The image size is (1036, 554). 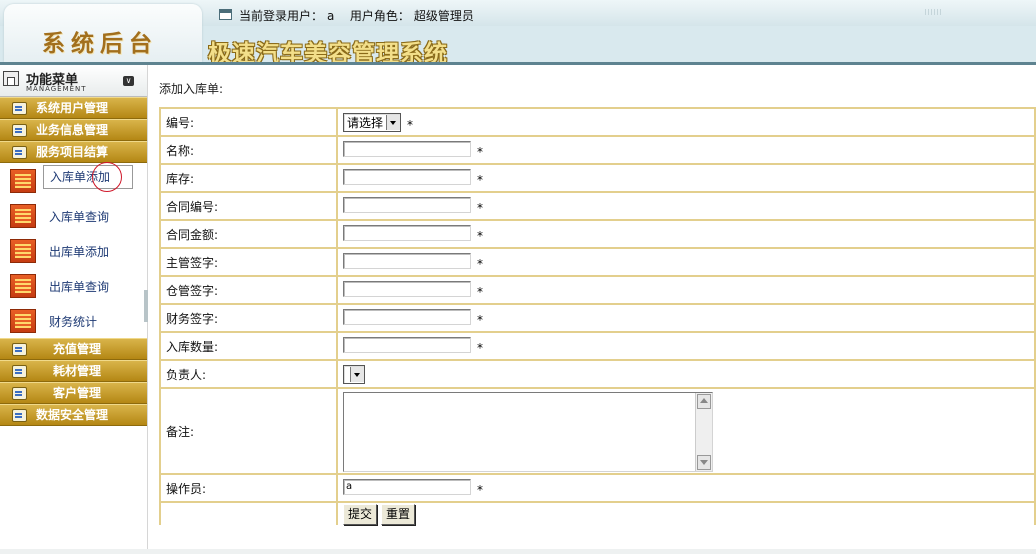 What do you see at coordinates (107, 177) in the screenshot?
I see `highlight-circle` at bounding box center [107, 177].